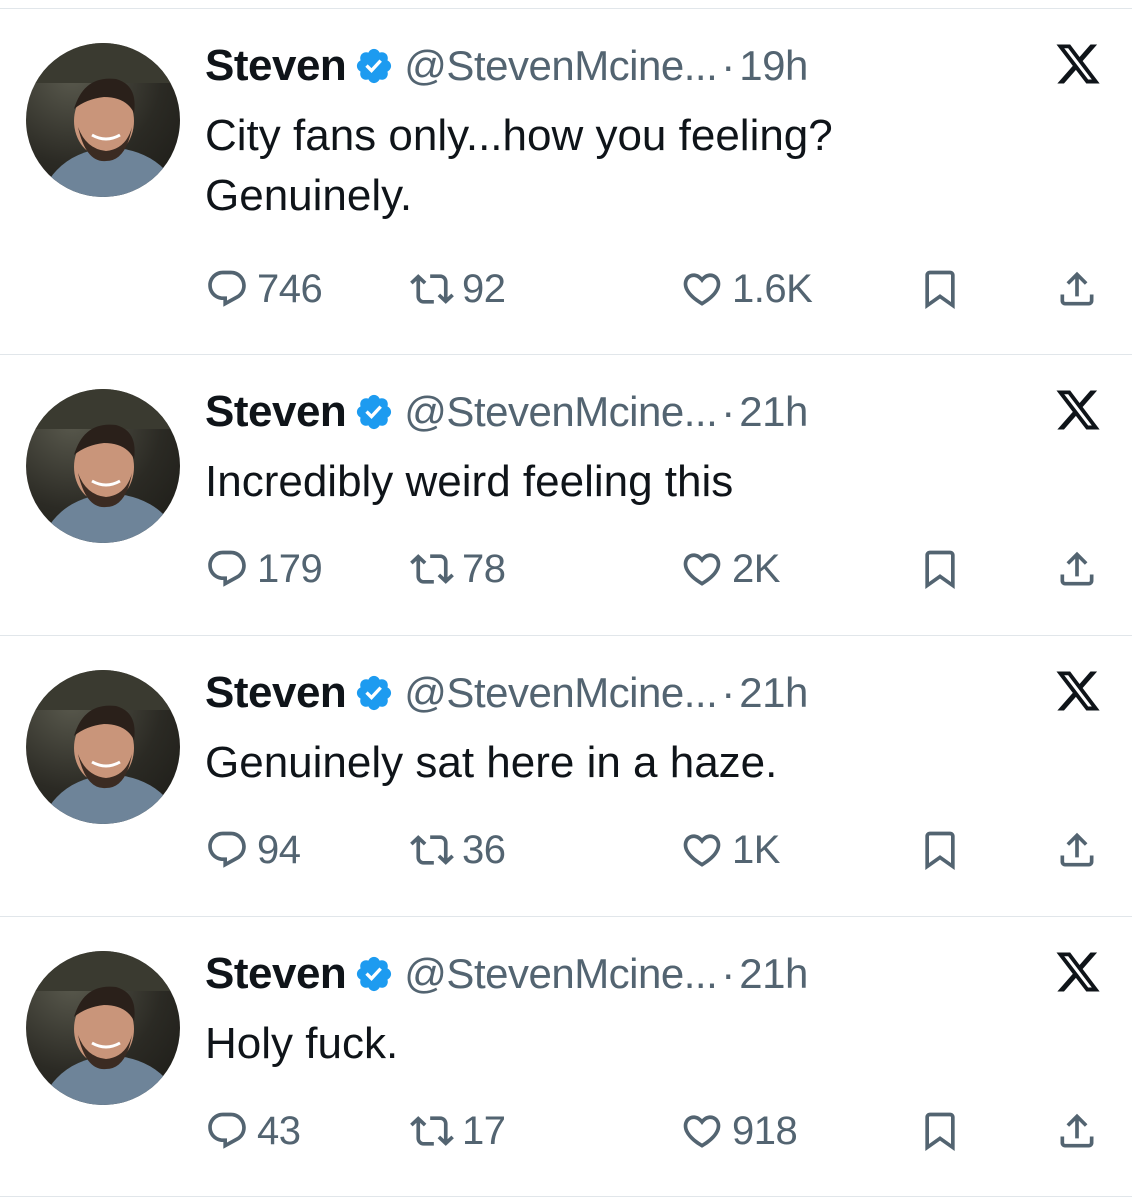 The height and width of the screenshot is (1200, 1132). I want to click on retweet-count: 92, so click(484, 288).